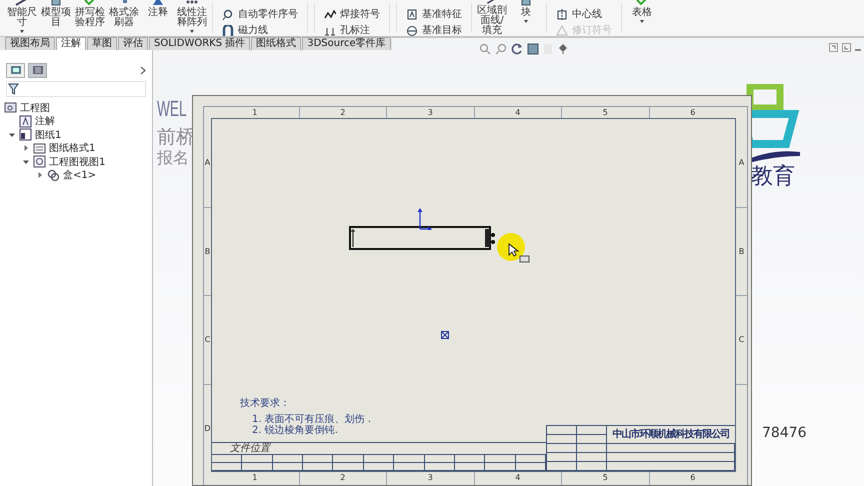 The image size is (864, 486). Describe the element at coordinates (39, 161) in the screenshot. I see `drawing-view-icon` at that location.